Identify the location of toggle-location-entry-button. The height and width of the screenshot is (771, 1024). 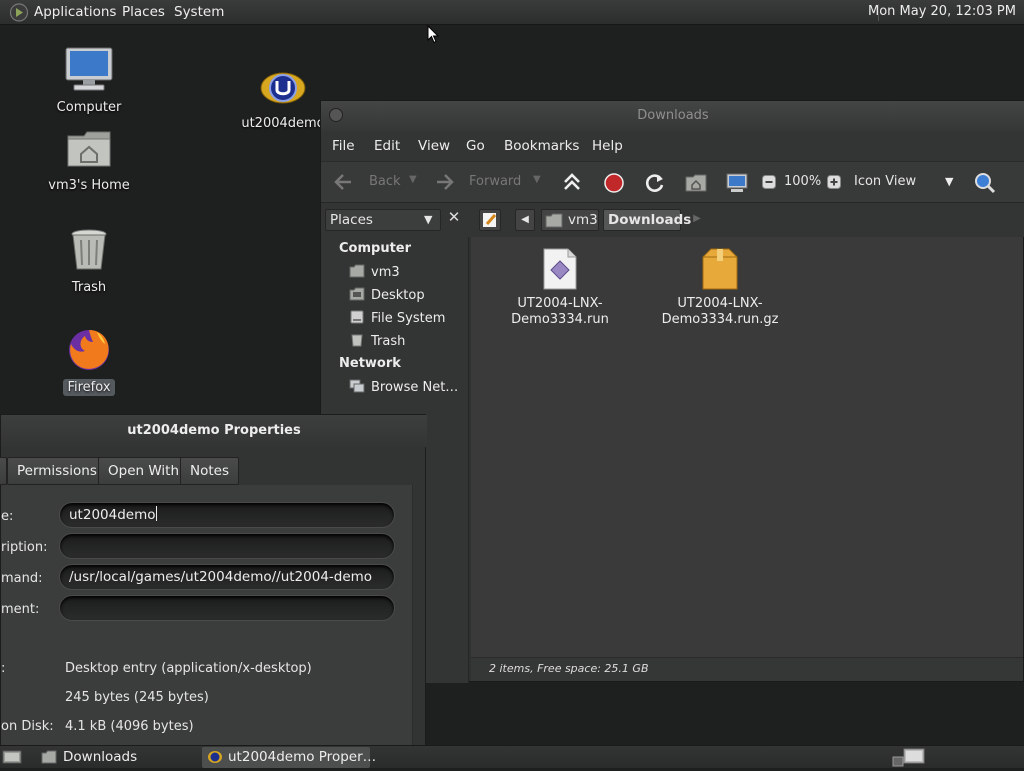
(490, 220).